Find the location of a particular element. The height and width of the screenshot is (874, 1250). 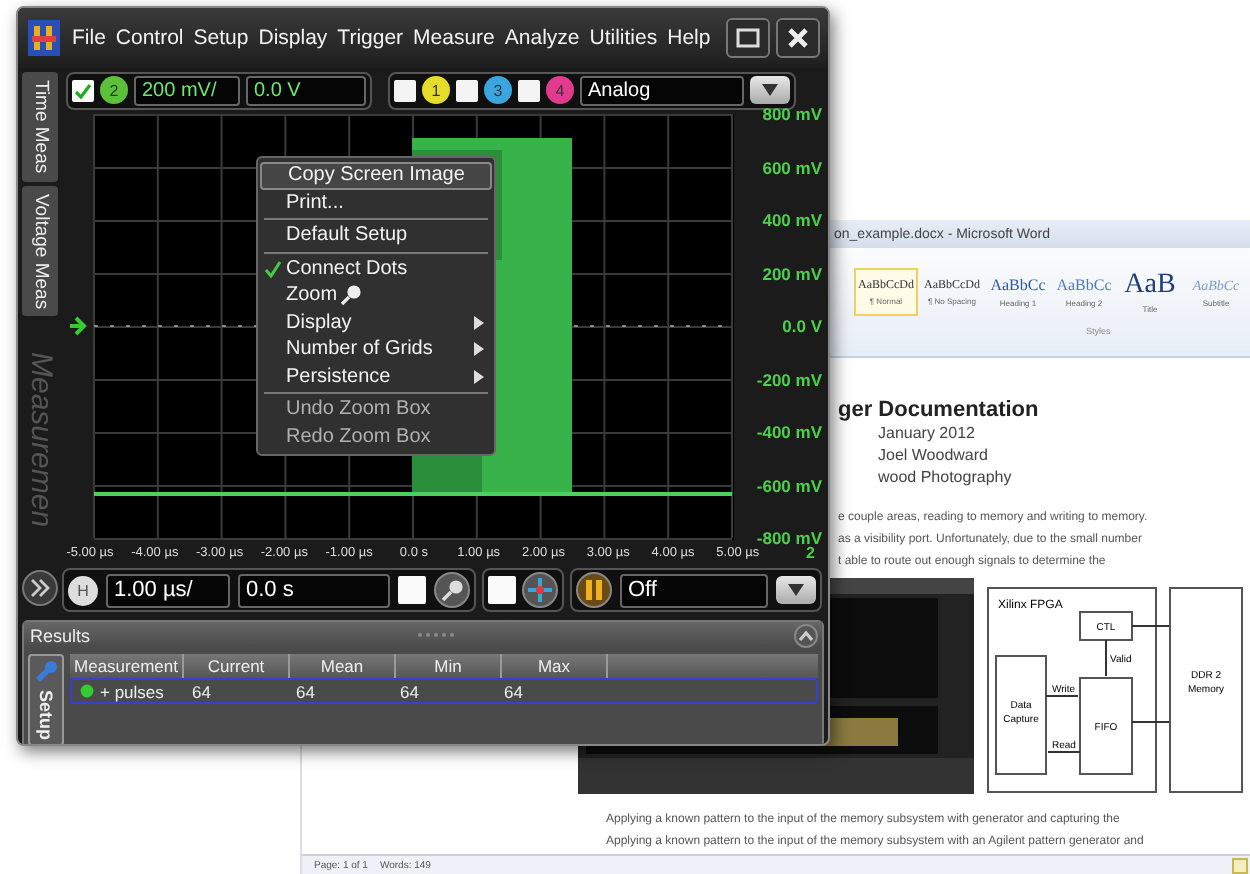

column-header: Min is located at coordinates (449, 666).